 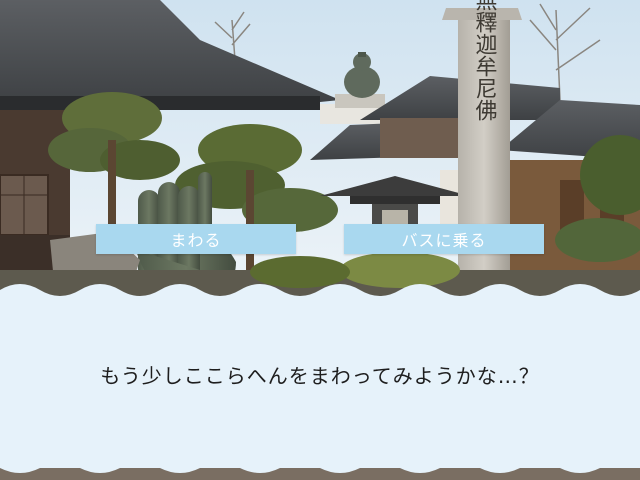 I want to click on bottom-photo-strip, so click(x=320, y=470).